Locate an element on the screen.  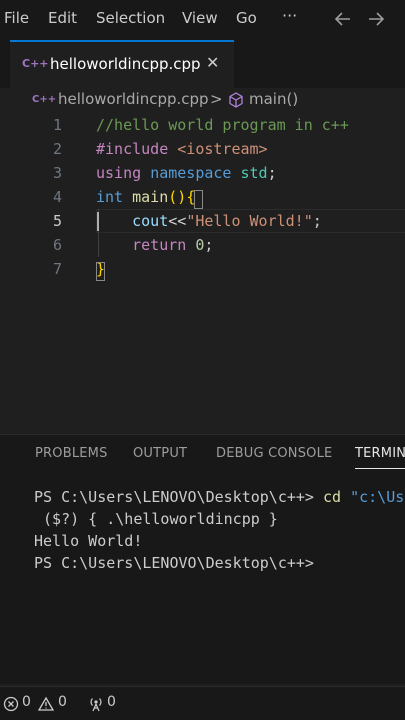
status-bar: 0 0 0 is located at coordinates (202, 703).